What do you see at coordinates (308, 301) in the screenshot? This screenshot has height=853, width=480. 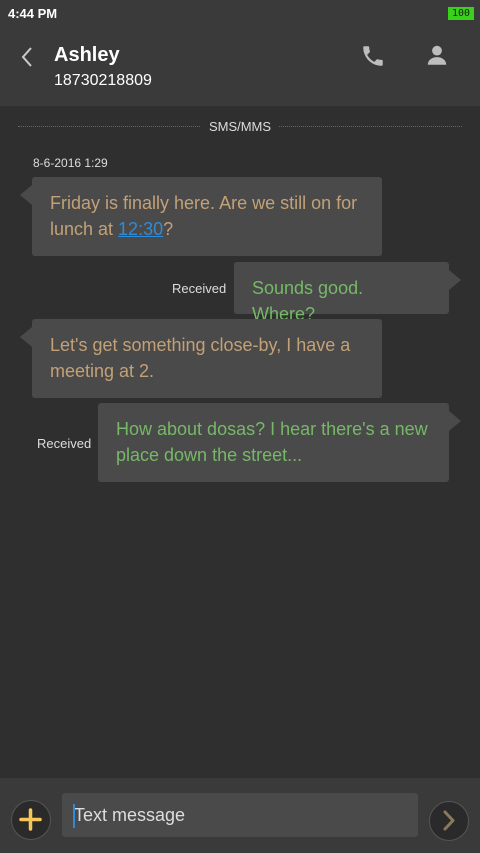 I see `message-text: Sounds good. Where?` at bounding box center [308, 301].